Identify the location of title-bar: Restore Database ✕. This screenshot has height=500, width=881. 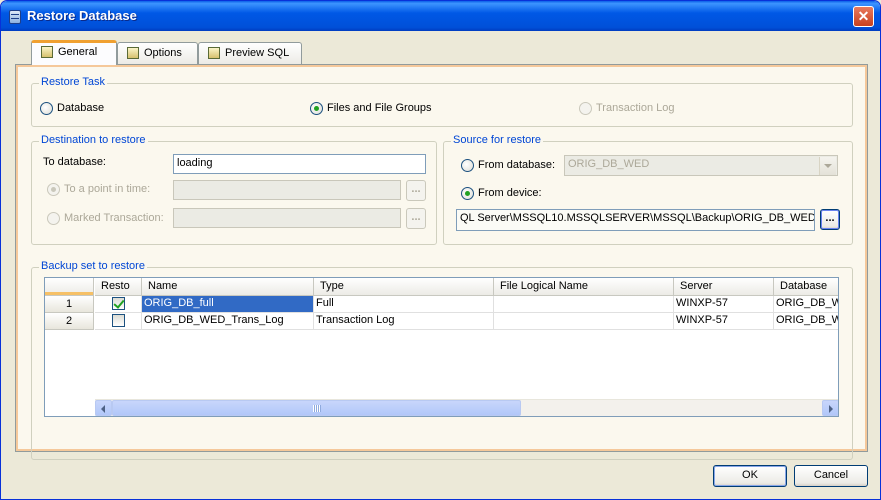
(440, 16).